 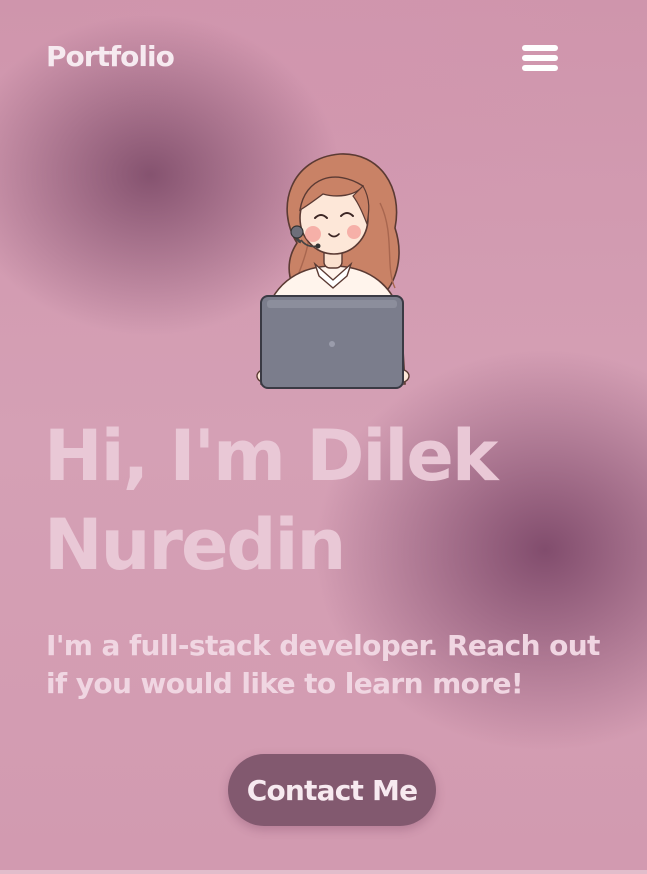 I want to click on top-navbar: Portfolio, so click(x=323, y=58).